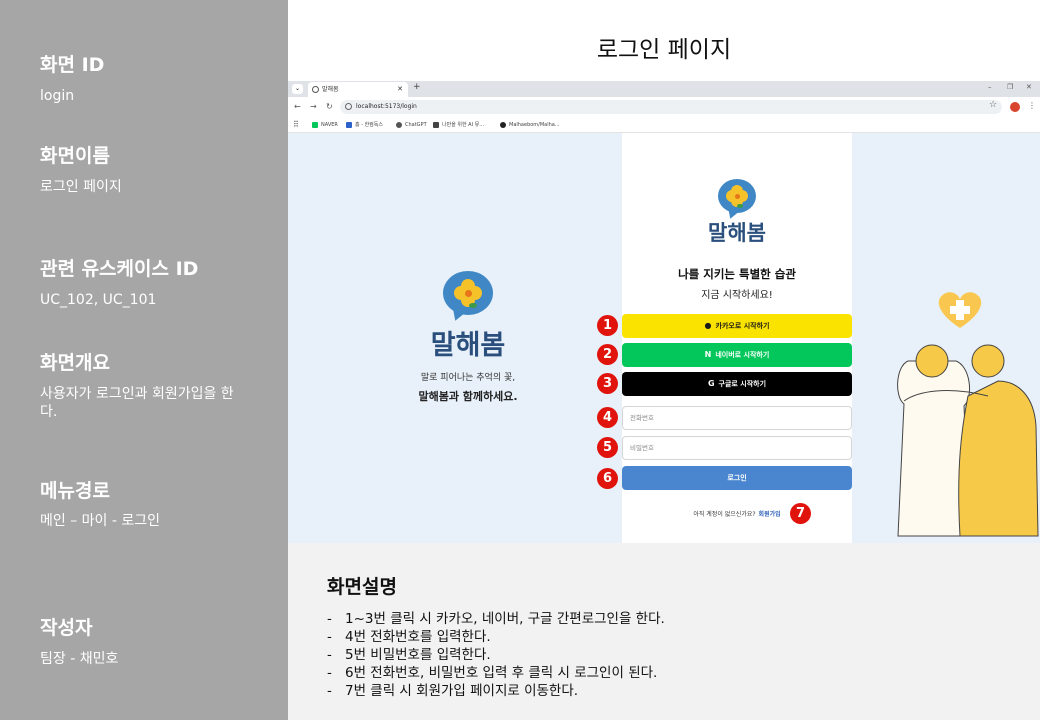 This screenshot has width=1040, height=720. I want to click on marker-3: 3, so click(607, 383).